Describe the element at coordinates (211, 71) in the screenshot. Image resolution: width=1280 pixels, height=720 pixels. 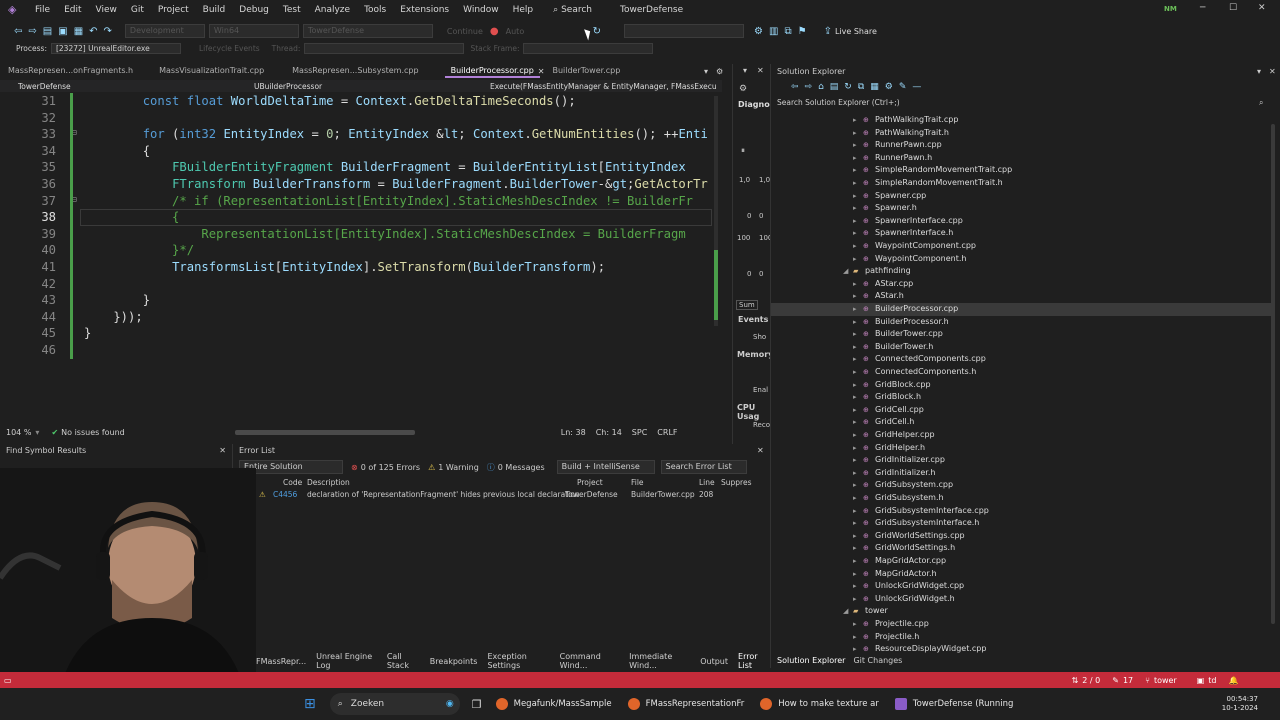
I see `tab-mass-visualization-trait: MassVisualizationTrait.cpp` at that location.